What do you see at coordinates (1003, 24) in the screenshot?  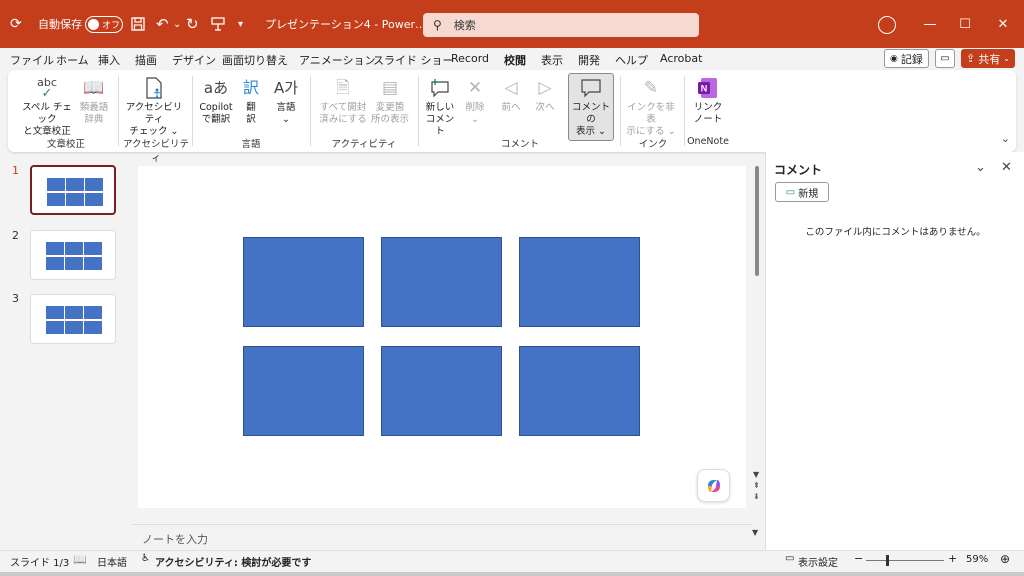 I see `close-button: ✕` at bounding box center [1003, 24].